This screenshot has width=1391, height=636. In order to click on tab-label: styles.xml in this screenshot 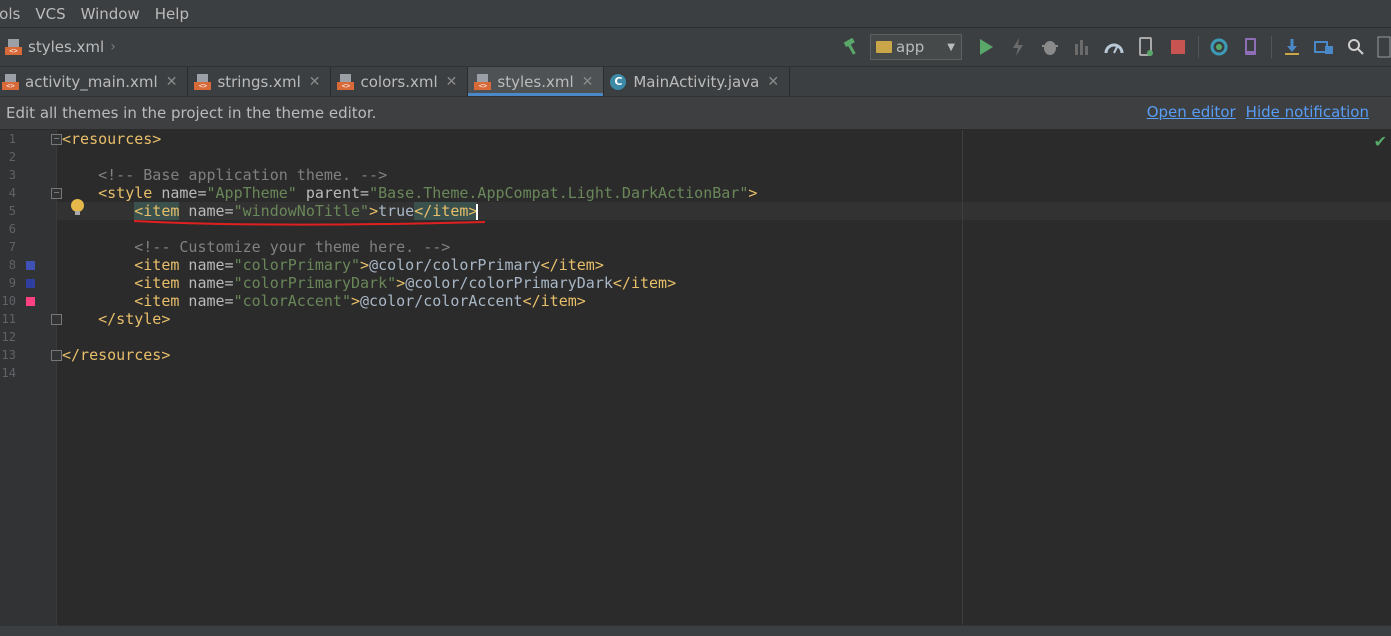, I will do `click(535, 81)`.